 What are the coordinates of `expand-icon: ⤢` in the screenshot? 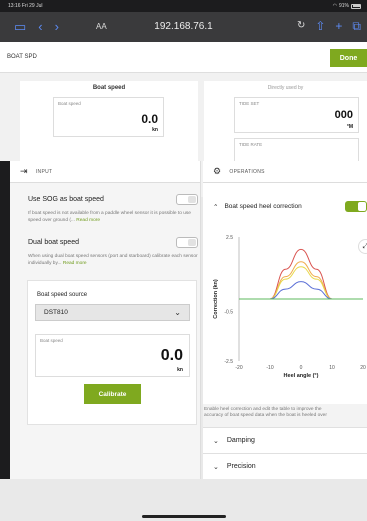 It's located at (362, 246).